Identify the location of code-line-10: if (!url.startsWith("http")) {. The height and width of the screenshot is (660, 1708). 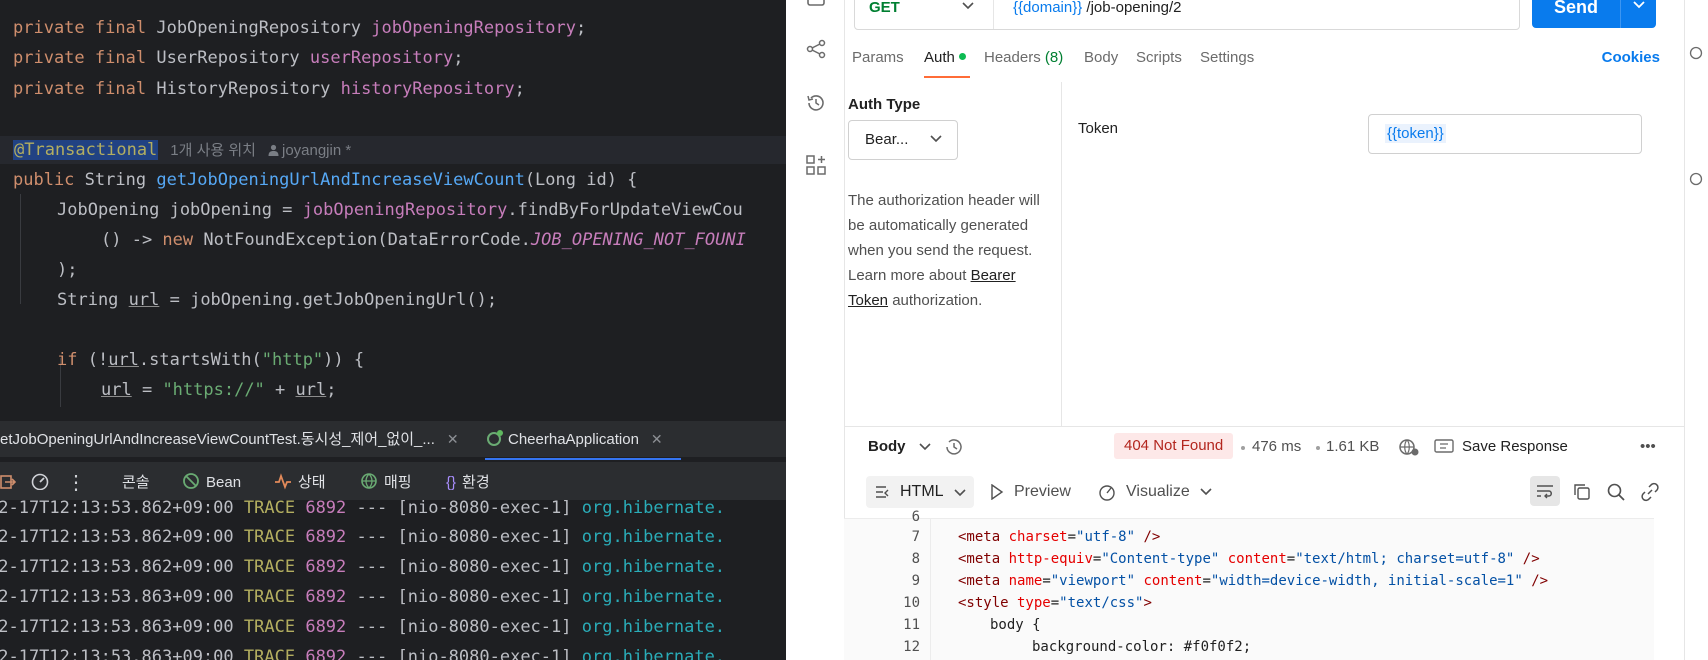
(211, 360).